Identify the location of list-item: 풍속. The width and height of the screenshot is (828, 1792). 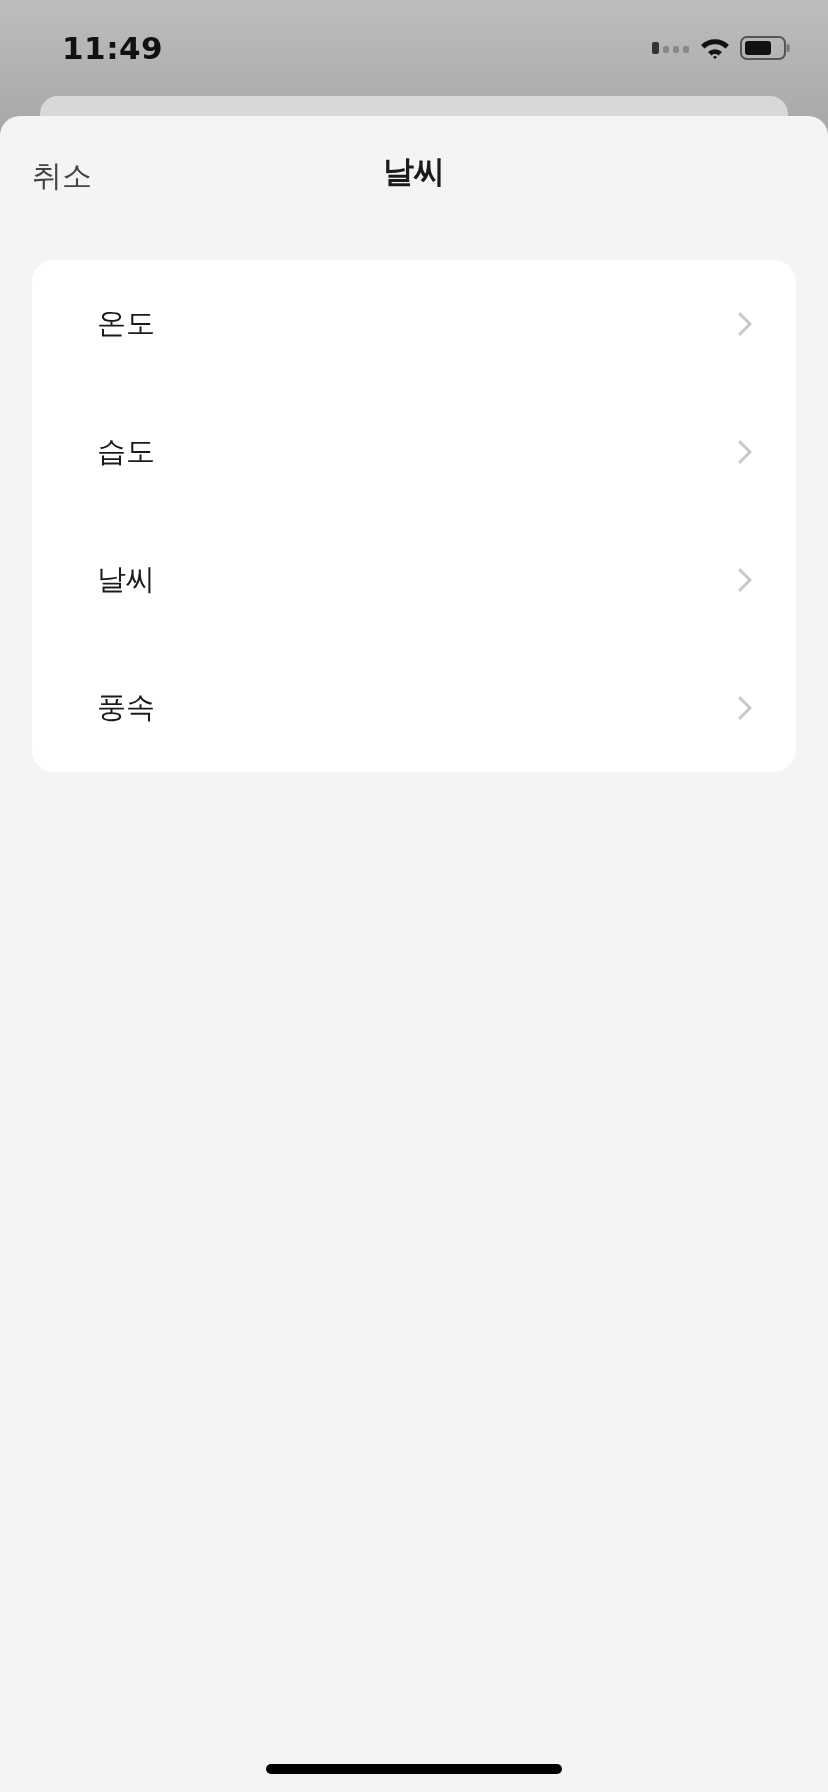
(414, 708).